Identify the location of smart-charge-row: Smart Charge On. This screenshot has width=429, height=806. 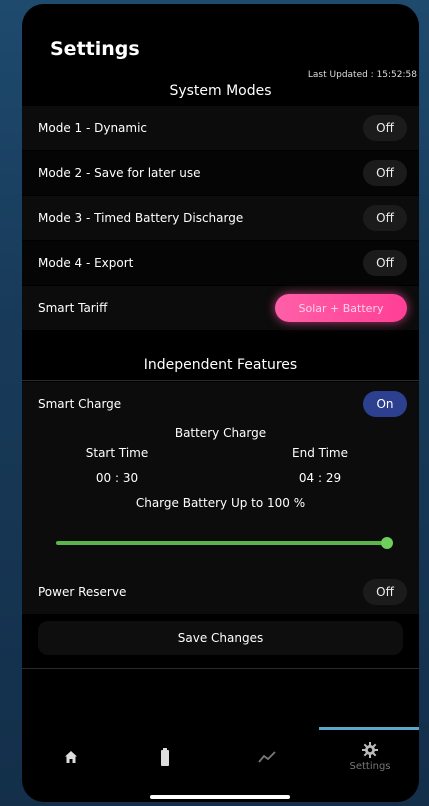
(220, 404).